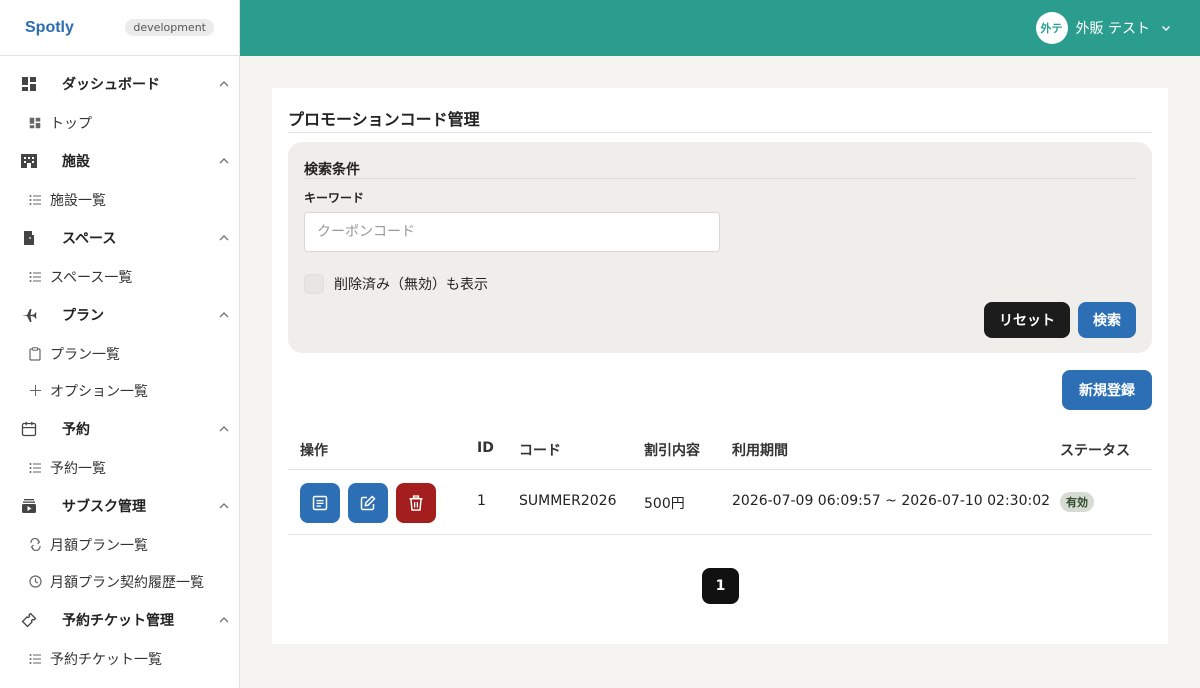  Describe the element at coordinates (384, 119) in the screenshot. I see `page-title: プロモーションコード管理` at that location.